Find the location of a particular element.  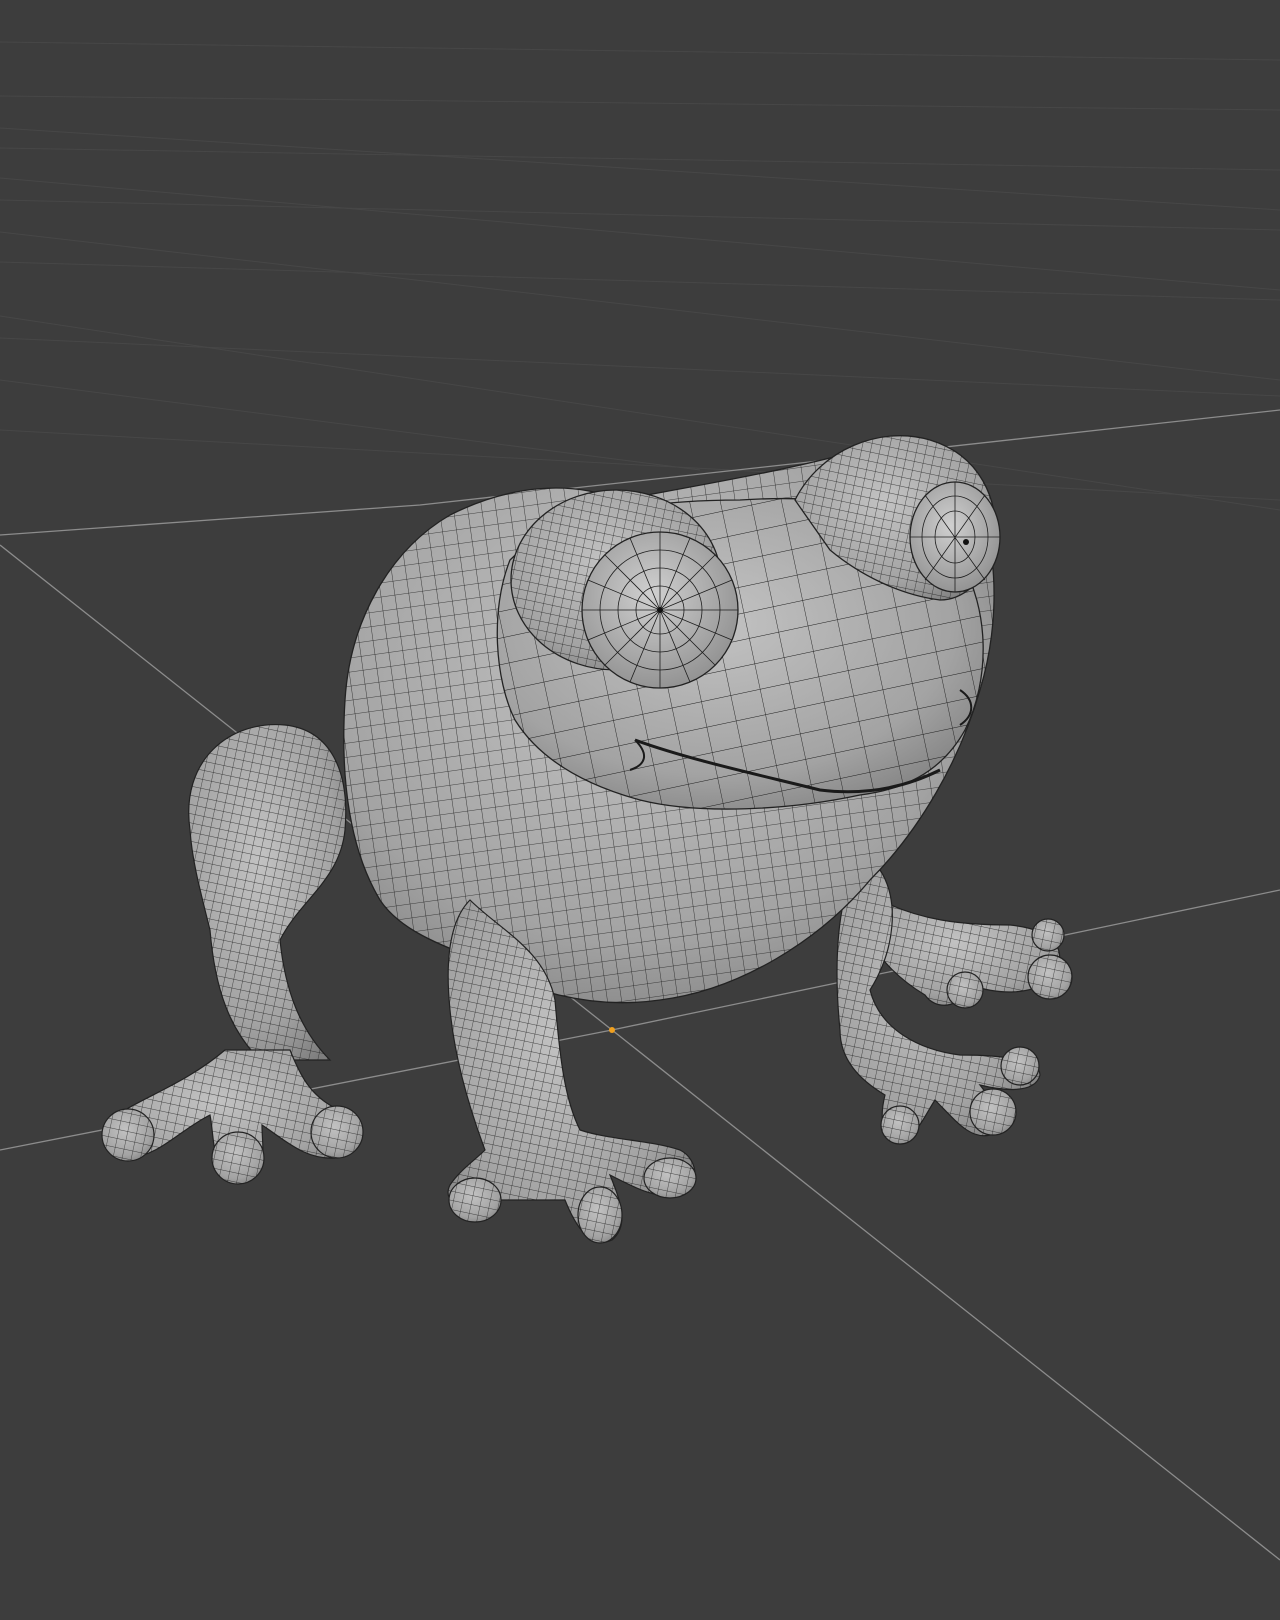

object-origin-marker is located at coordinates (612, 1030).